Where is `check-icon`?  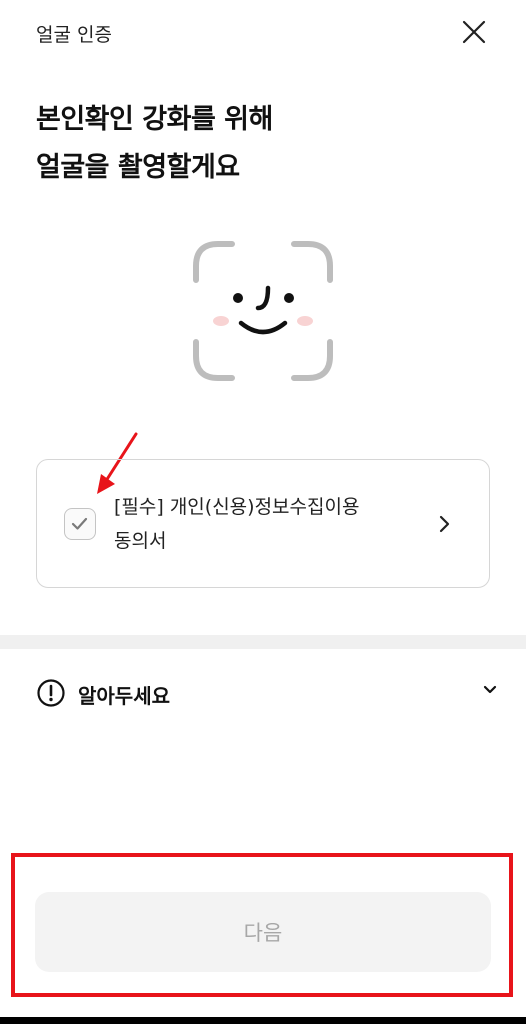
check-icon is located at coordinates (79, 523).